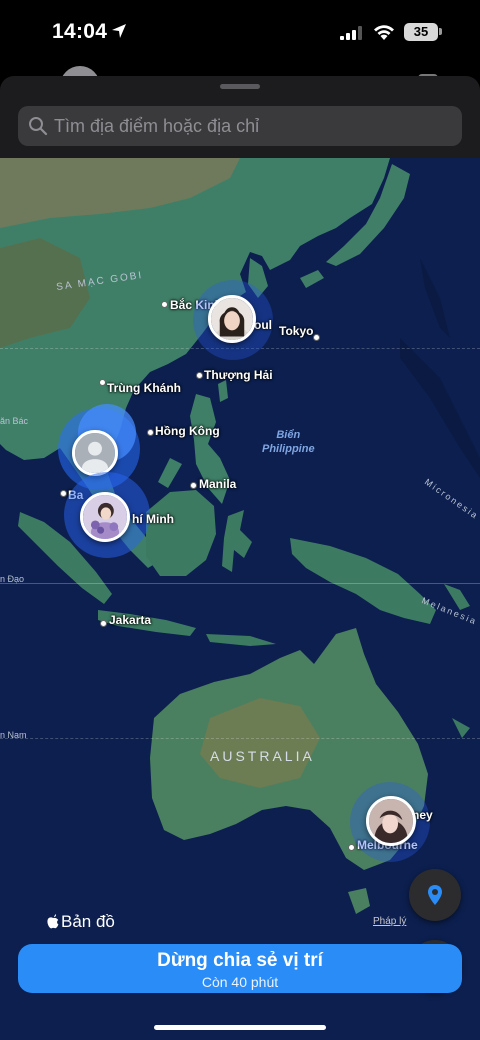 The width and height of the screenshot is (480, 1040). What do you see at coordinates (240, 982) in the screenshot?
I see `time-remaining-label: Còn 40 phút` at bounding box center [240, 982].